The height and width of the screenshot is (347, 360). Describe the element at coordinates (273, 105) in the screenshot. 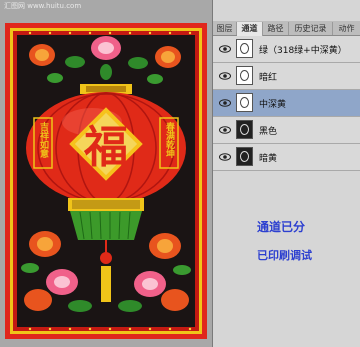

I see `channel-label: 中深黄` at that location.